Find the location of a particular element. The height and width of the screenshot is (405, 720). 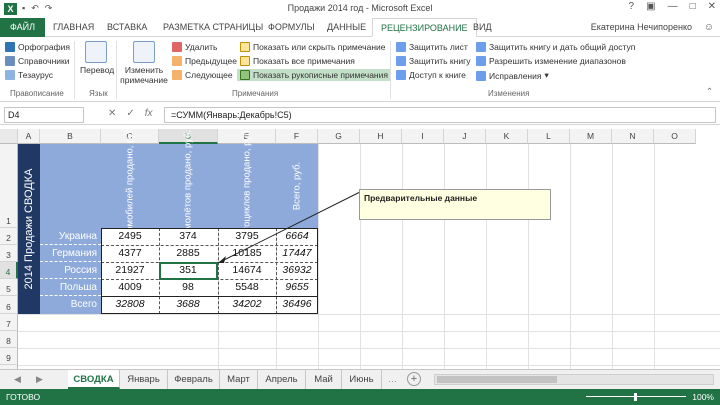

status-ready: ГОТОВО is located at coordinates (23, 397).